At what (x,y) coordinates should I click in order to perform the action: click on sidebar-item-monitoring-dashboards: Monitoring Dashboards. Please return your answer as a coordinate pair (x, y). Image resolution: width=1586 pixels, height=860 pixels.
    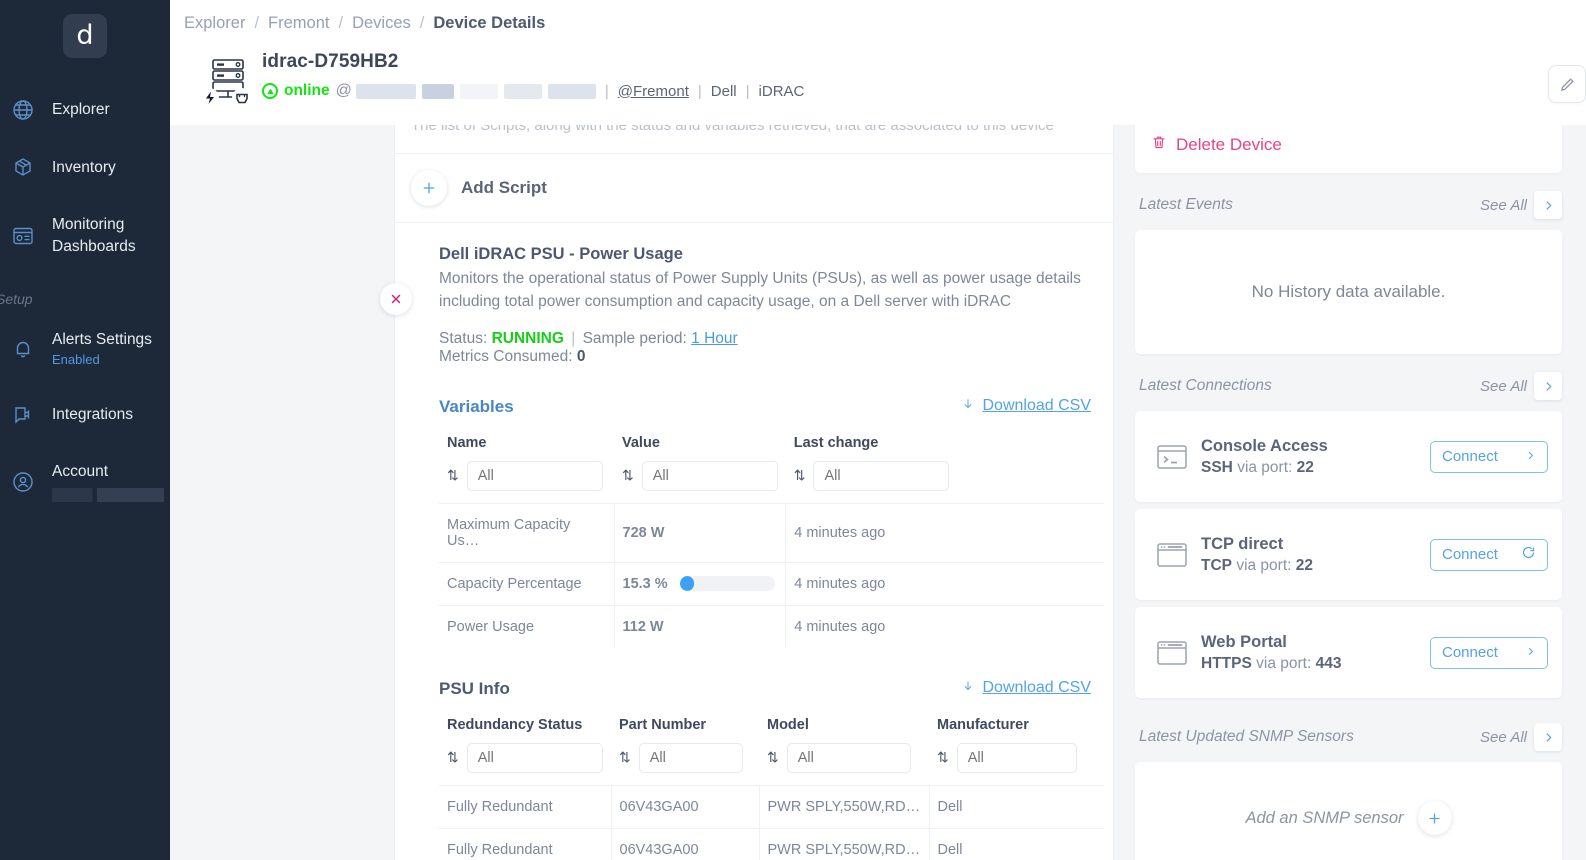
    Looking at the image, I should click on (85, 236).